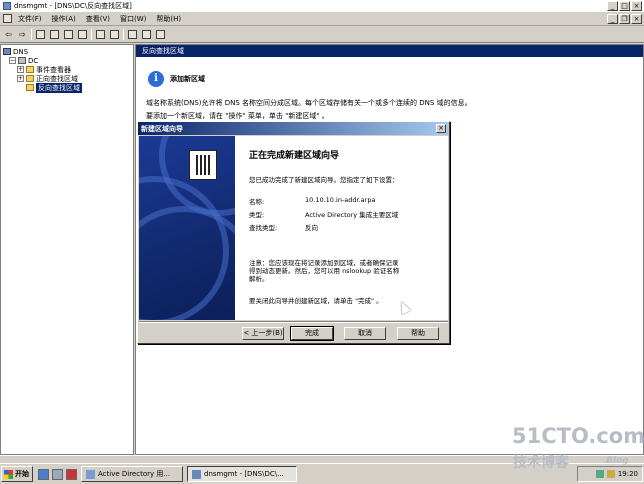 This screenshot has width=644, height=484. I want to click on menu-bar: 文件(F) 操作(A) 查看(V) 窗口(W) 帮助(H) _ ❐ ×, so click(322, 19).